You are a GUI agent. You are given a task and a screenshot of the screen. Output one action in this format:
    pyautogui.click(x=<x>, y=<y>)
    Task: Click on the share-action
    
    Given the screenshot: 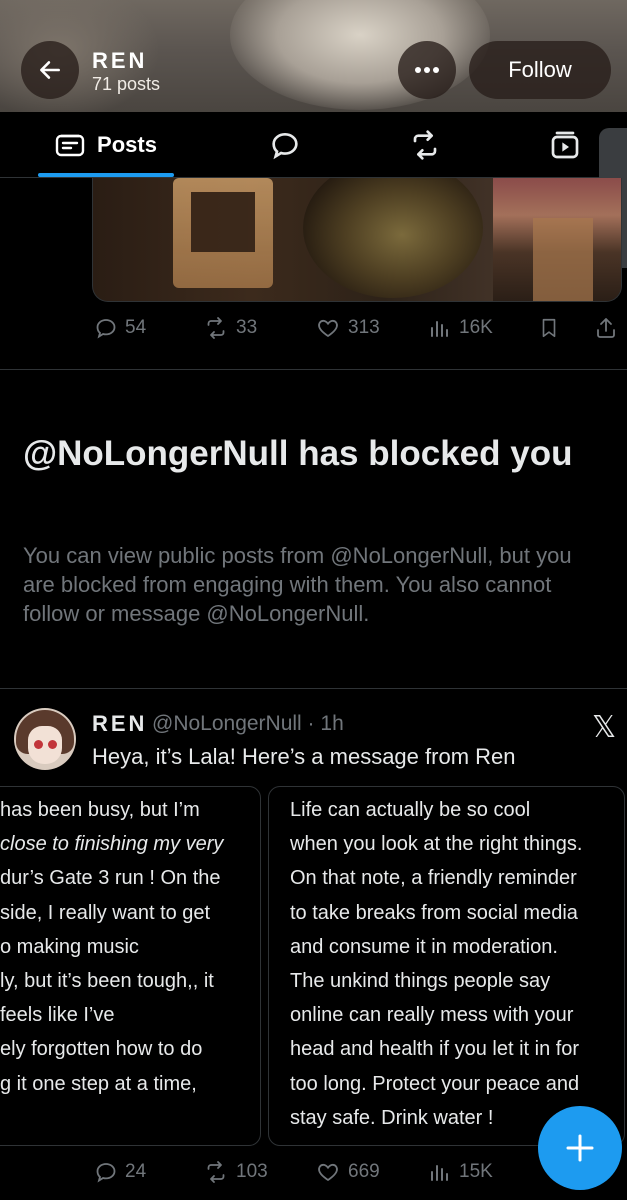 What is the action you would take?
    pyautogui.click(x=606, y=328)
    